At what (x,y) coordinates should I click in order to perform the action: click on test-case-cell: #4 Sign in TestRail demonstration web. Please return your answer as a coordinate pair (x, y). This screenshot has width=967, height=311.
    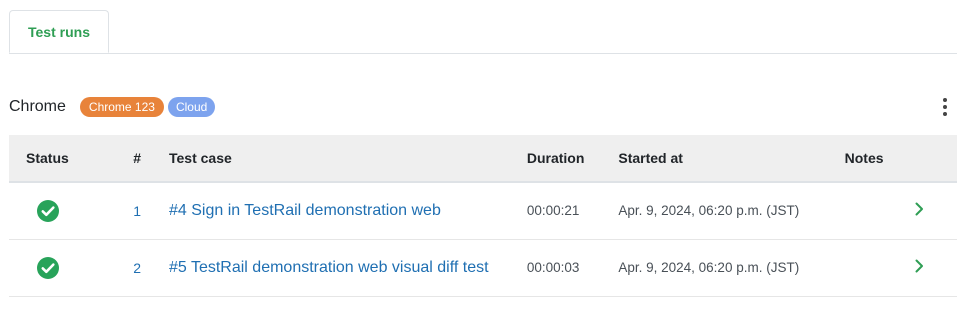
    Looking at the image, I should click on (347, 211).